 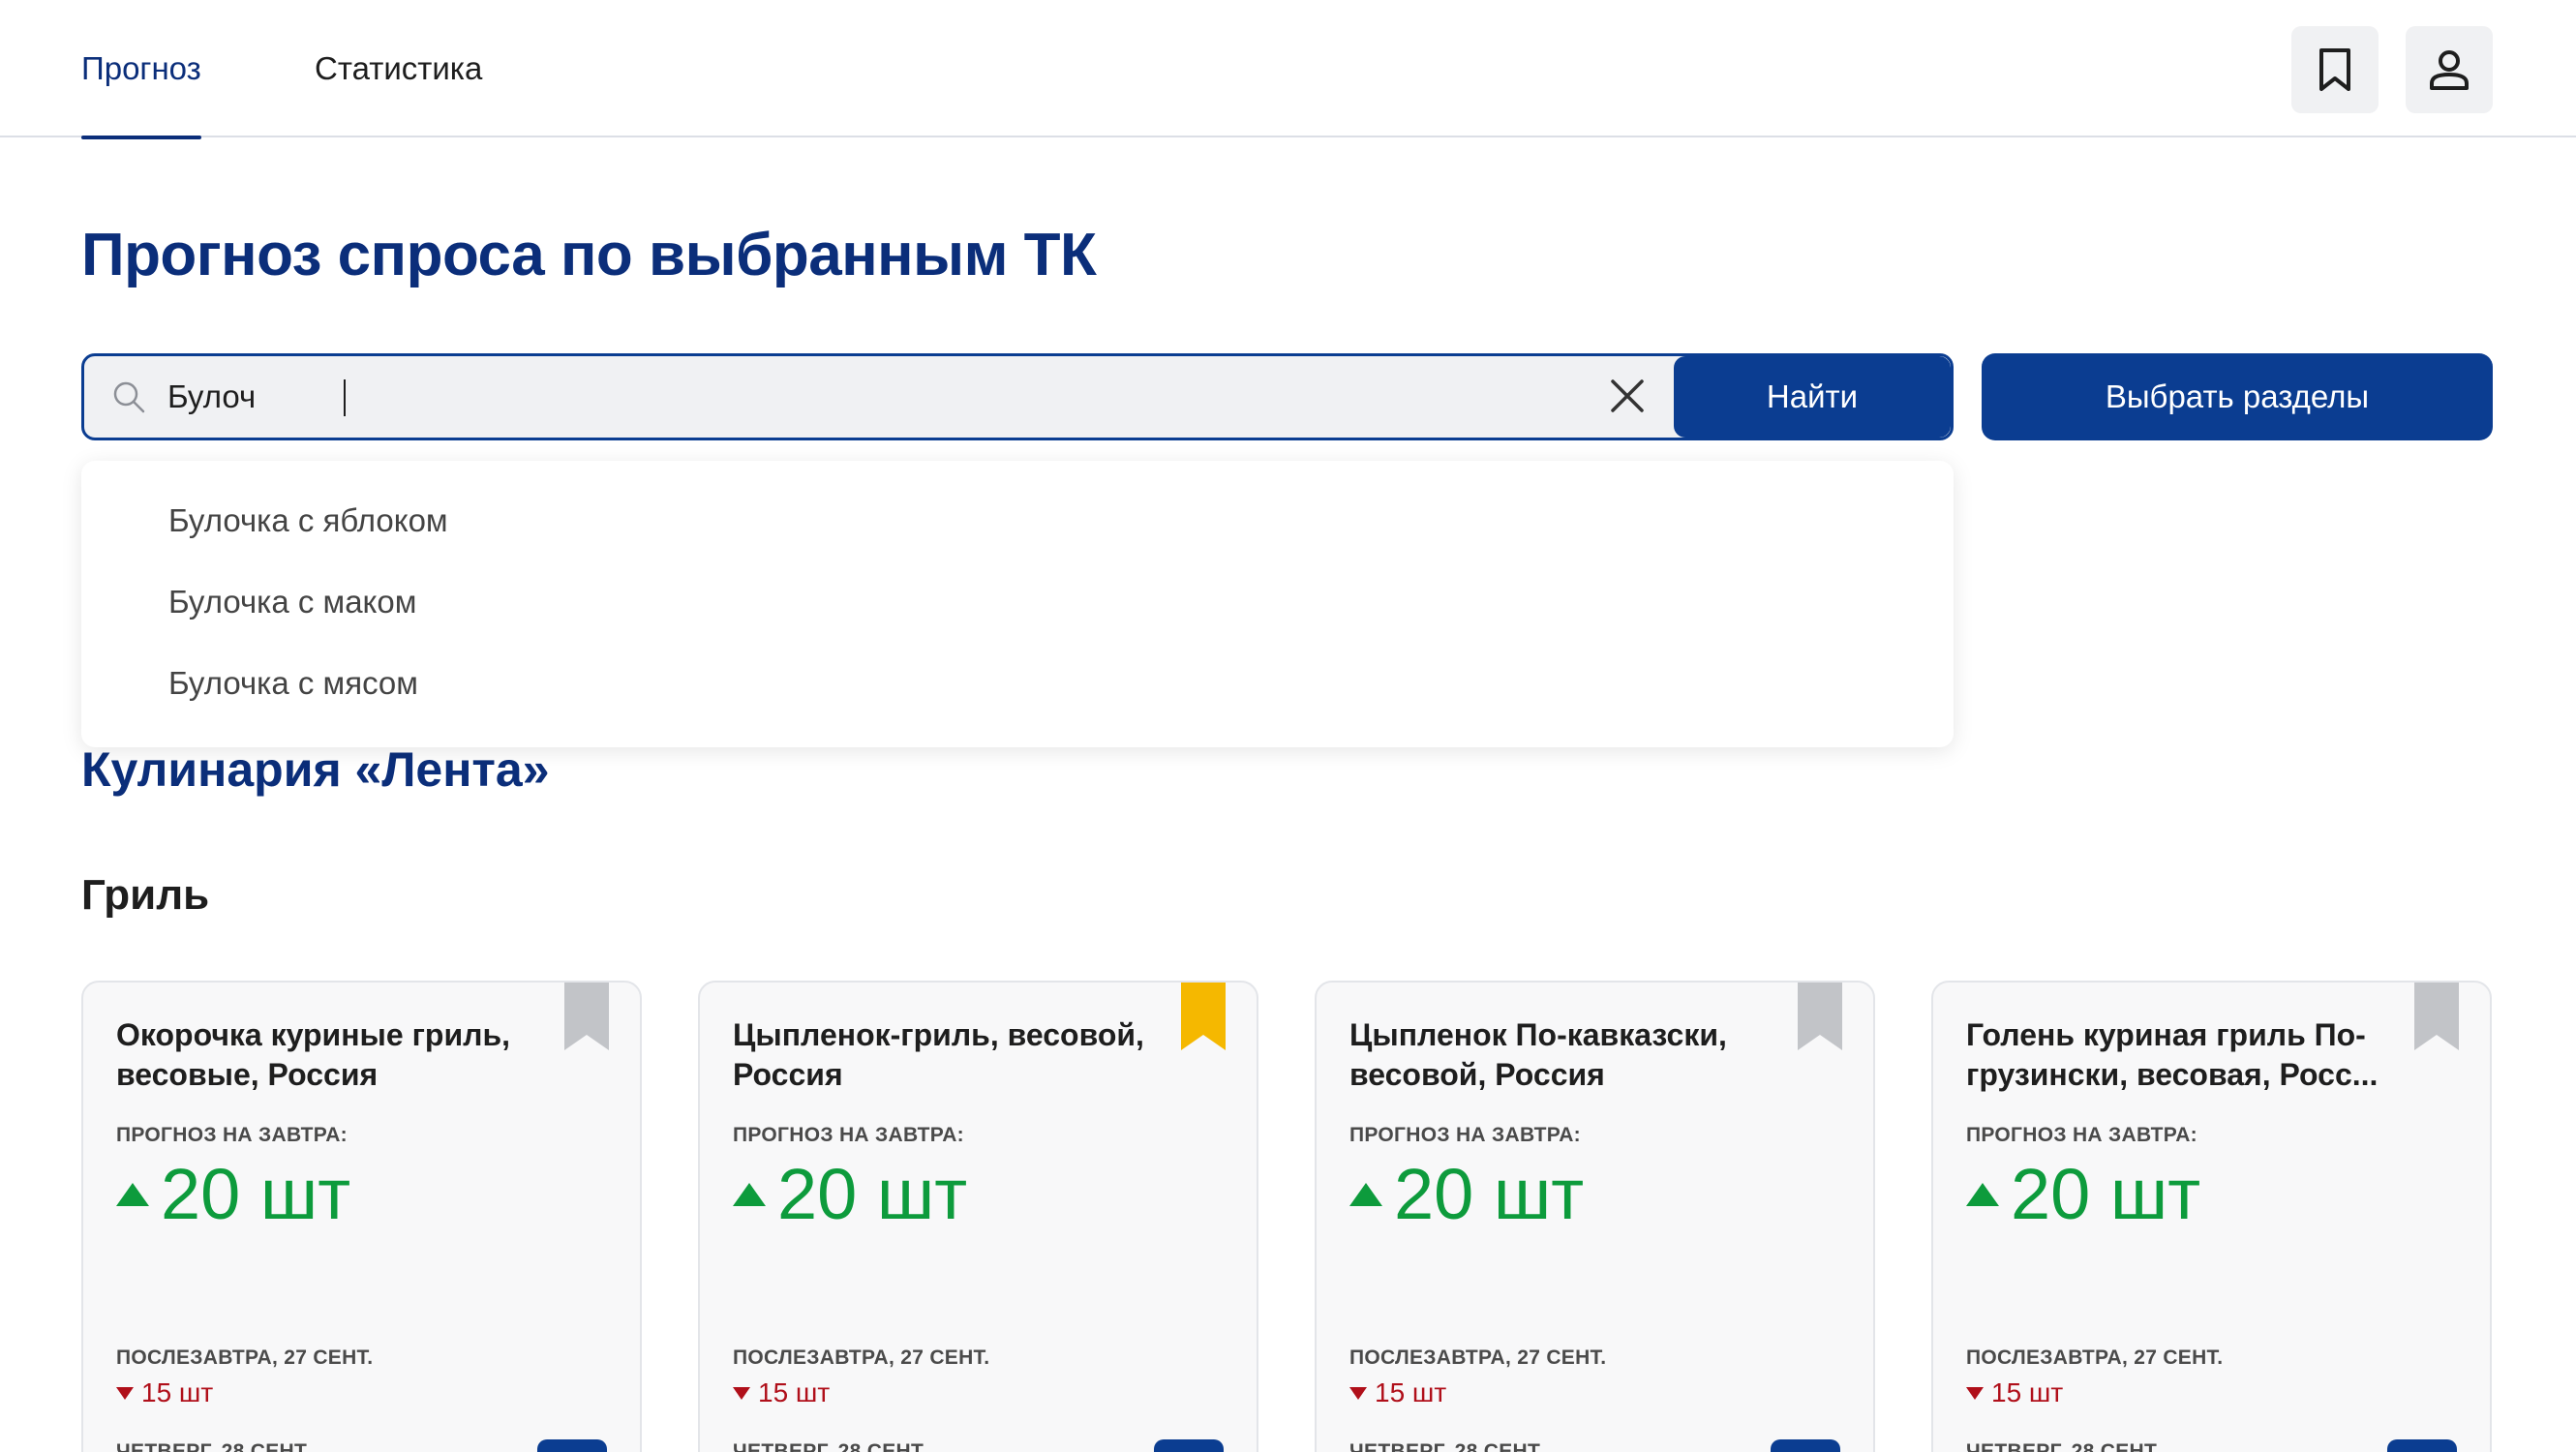 I want to click on user-icon, so click(x=2450, y=70).